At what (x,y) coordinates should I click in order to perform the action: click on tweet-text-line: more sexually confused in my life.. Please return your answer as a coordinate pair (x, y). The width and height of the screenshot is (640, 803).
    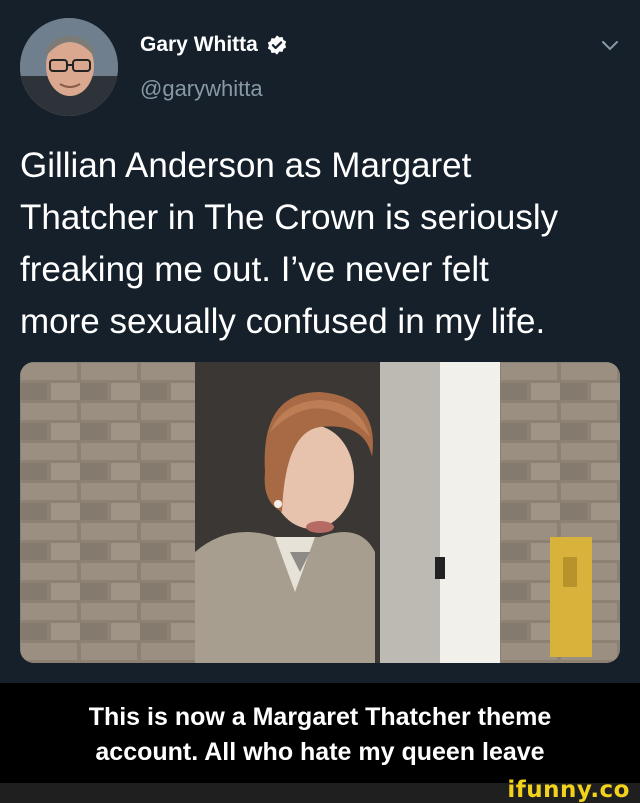
    Looking at the image, I should click on (283, 321).